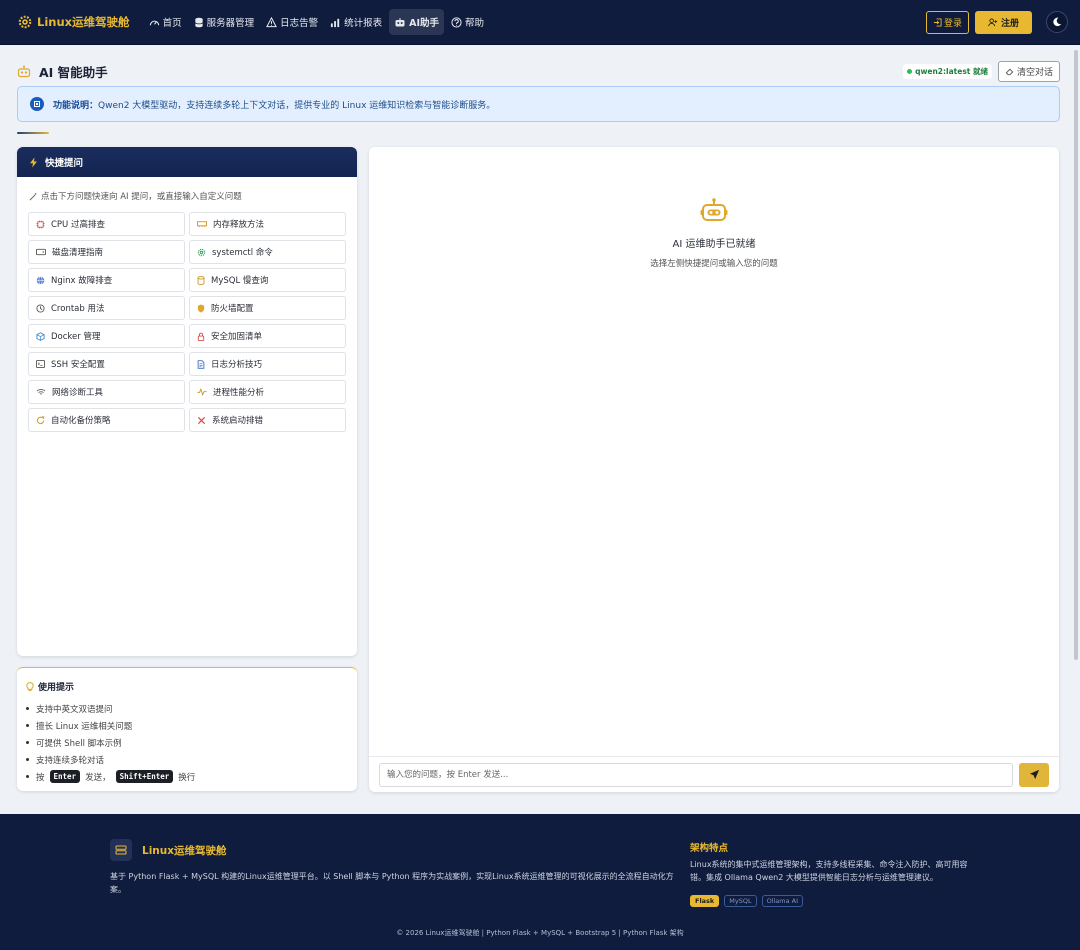 The width and height of the screenshot is (1080, 950). Describe the element at coordinates (106, 336) in the screenshot. I see `quick-question-docker: Docker 管理` at that location.